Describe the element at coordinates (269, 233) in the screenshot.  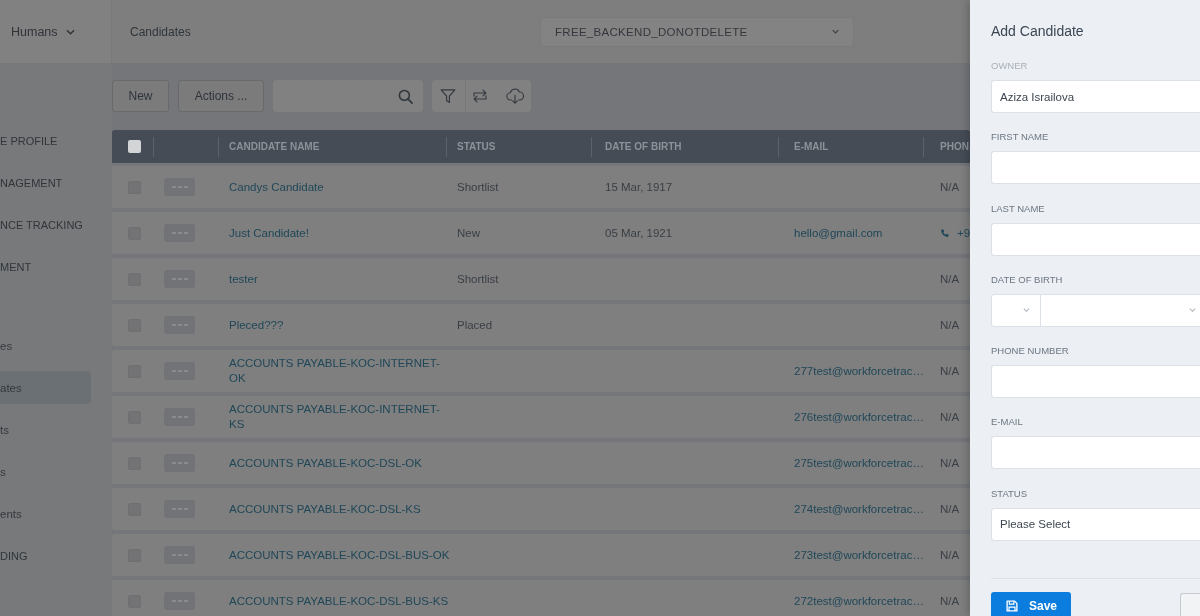
I see `candidate-name-link: Just Candidate!` at that location.